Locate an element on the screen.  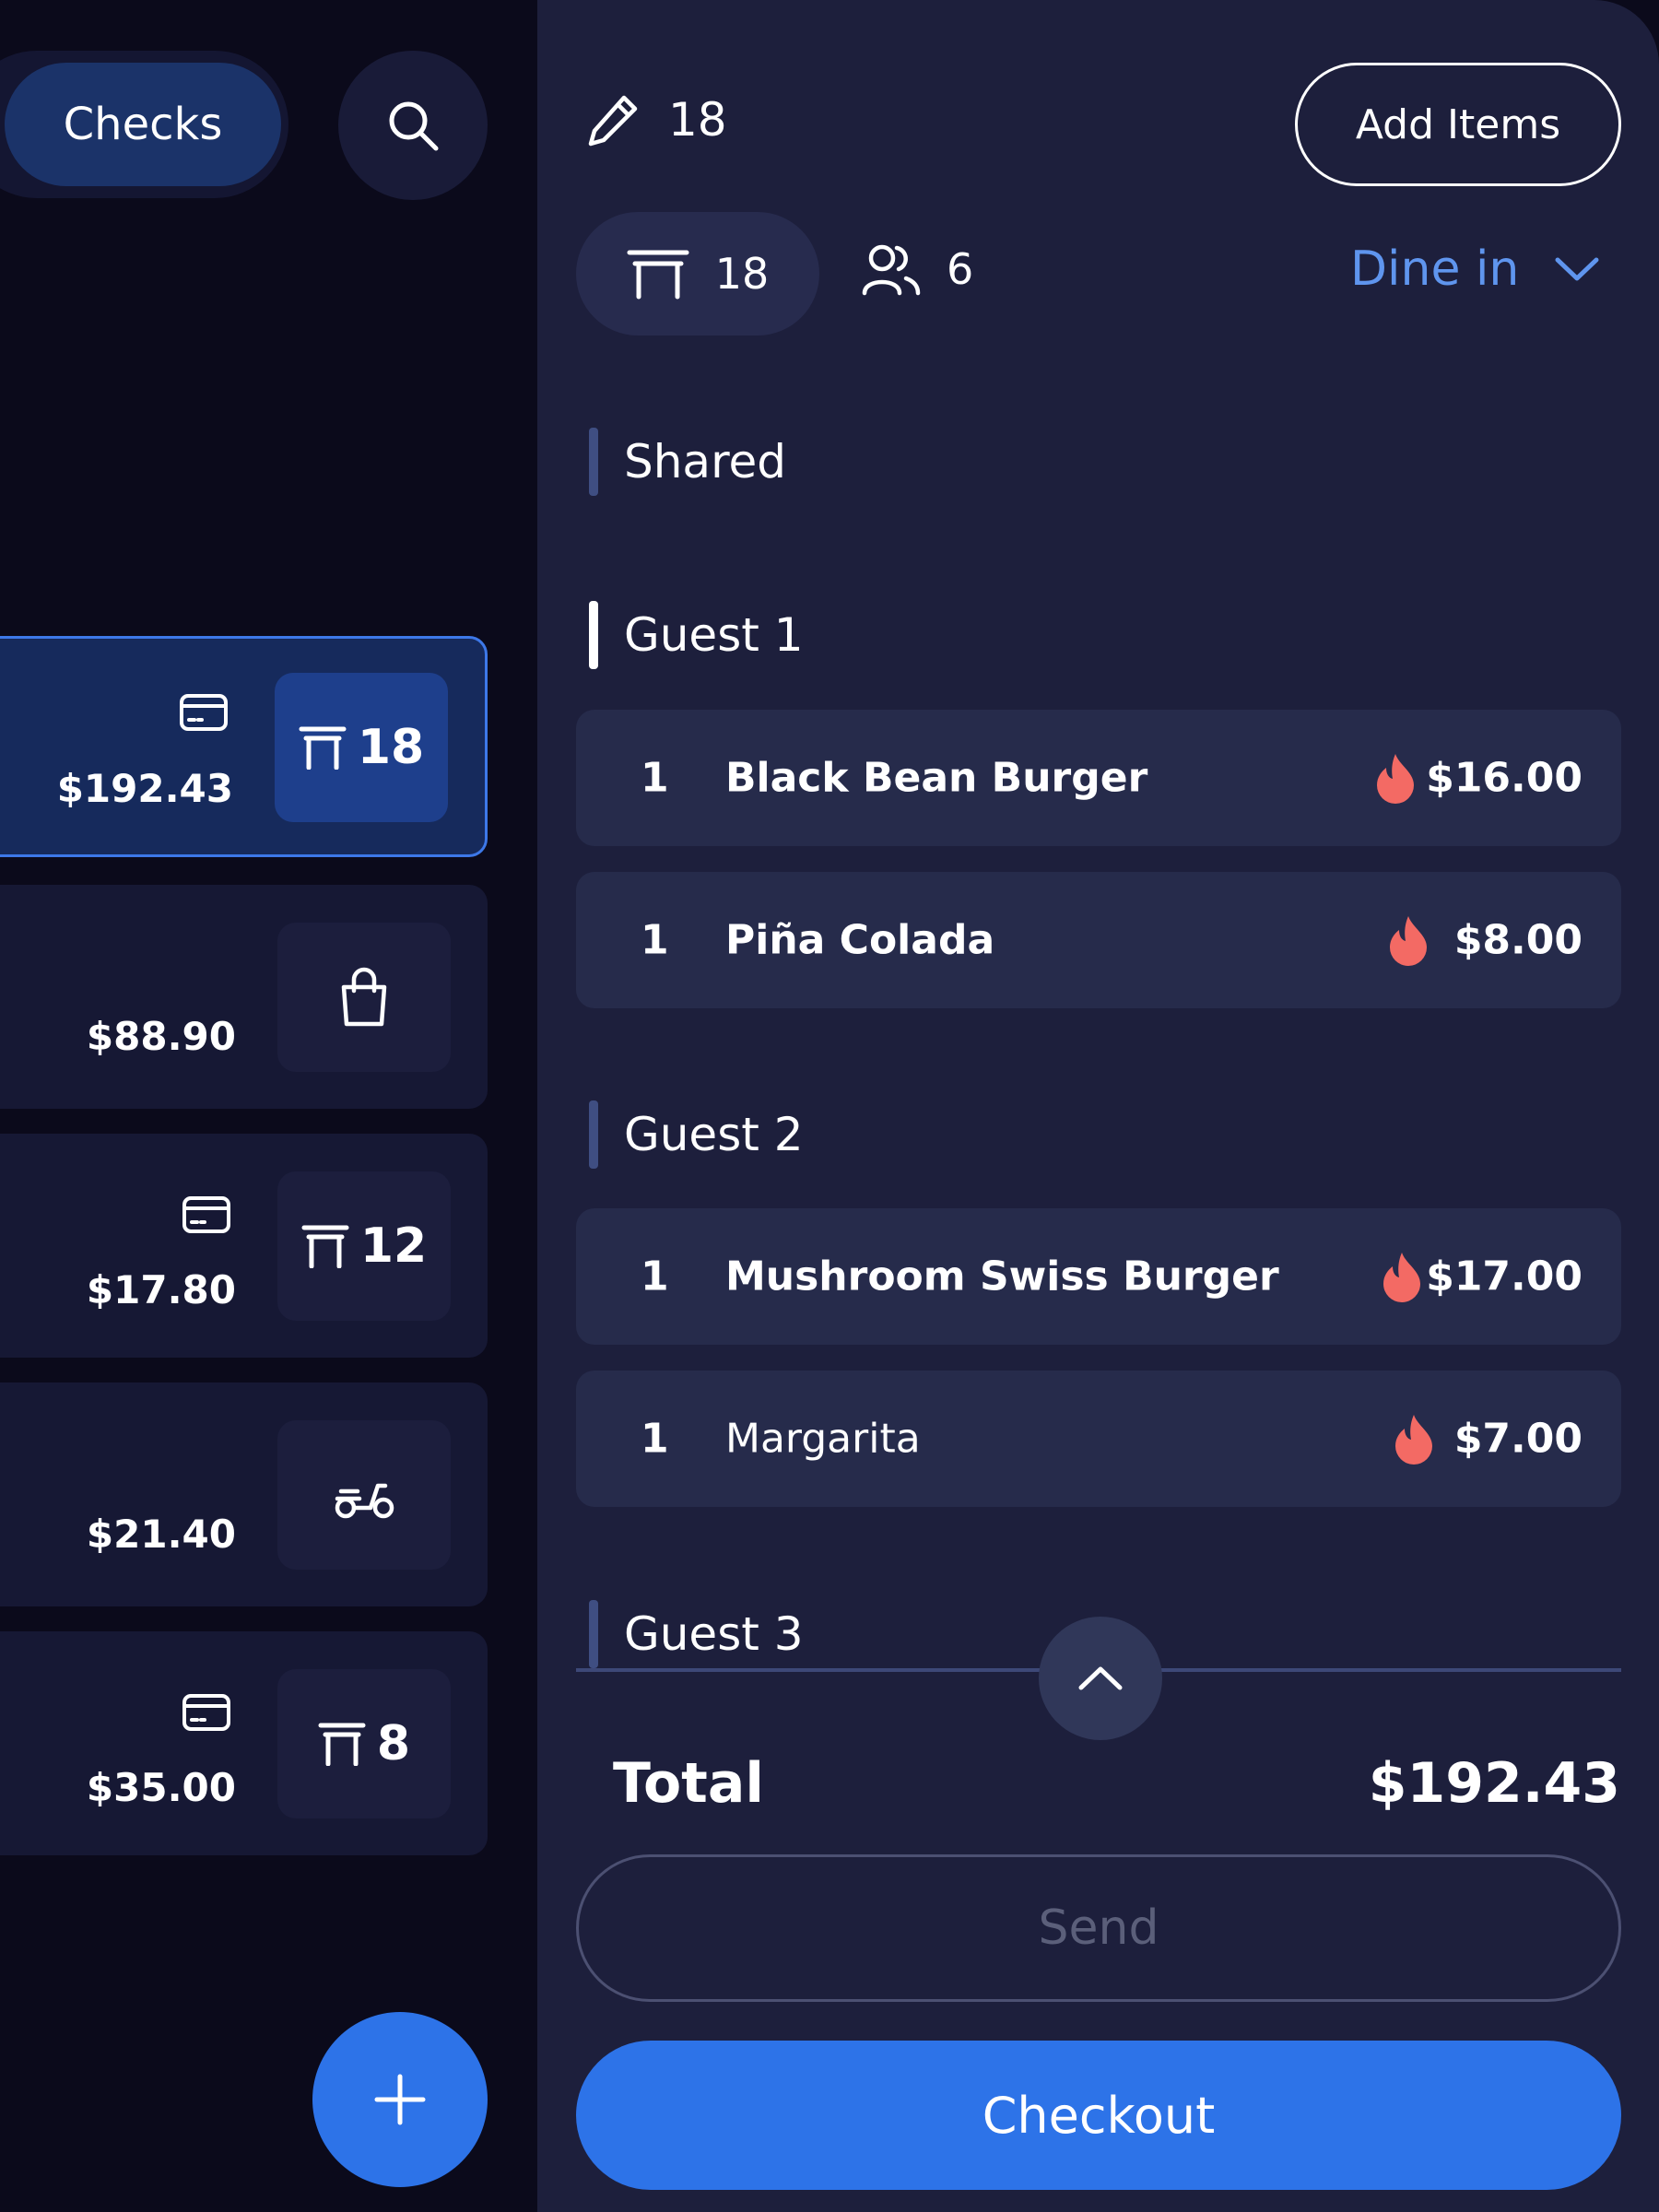
item-name: Margarita is located at coordinates (823, 1439).